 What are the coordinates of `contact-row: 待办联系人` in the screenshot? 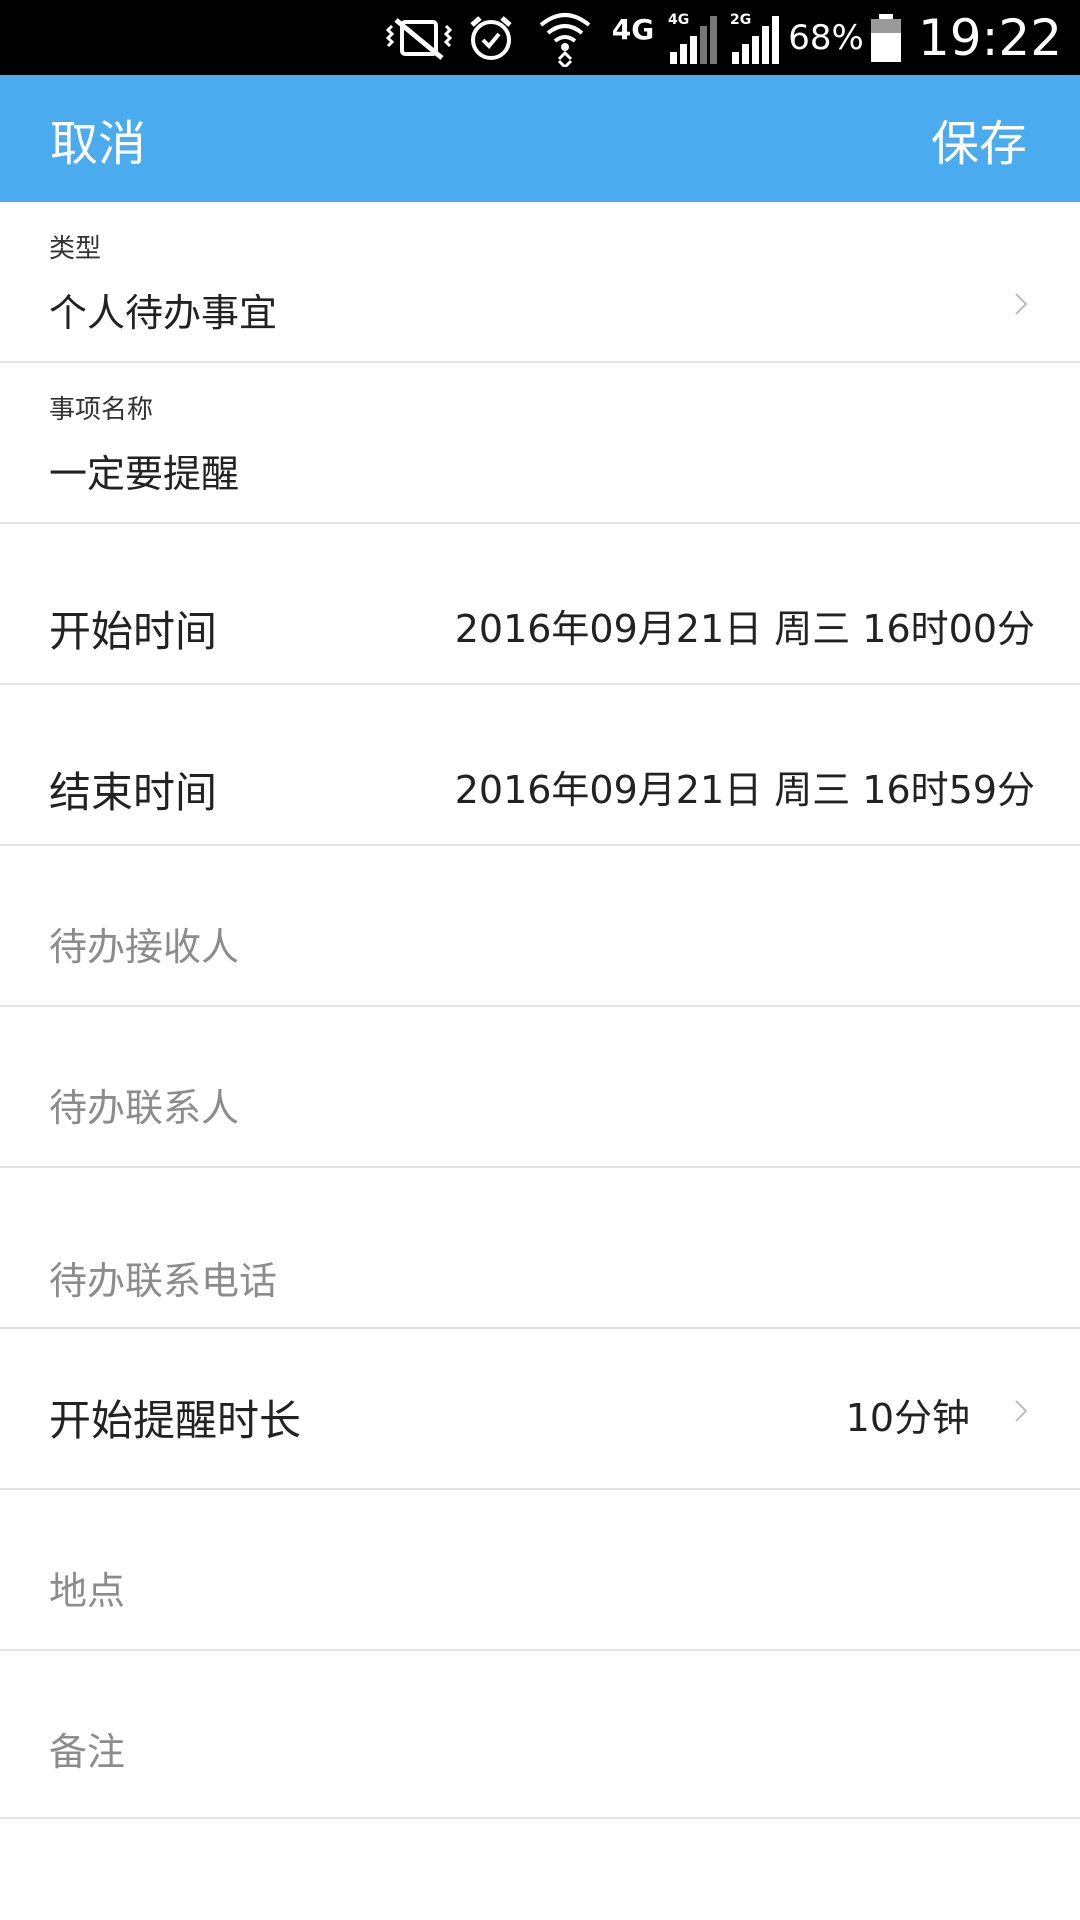 It's located at (540, 1087).